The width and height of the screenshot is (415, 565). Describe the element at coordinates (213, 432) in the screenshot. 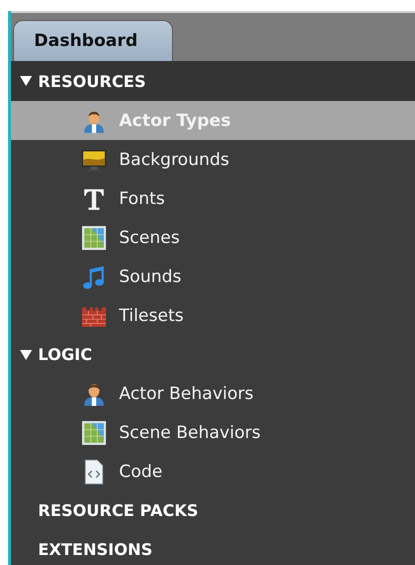

I see `tree-item: Scene Behaviors` at that location.